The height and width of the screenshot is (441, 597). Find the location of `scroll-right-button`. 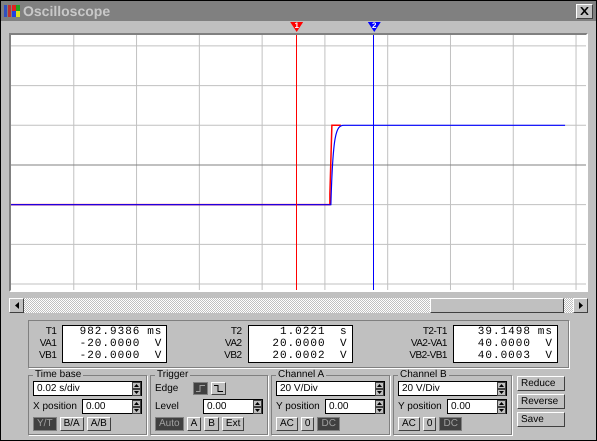

scroll-right-button is located at coordinates (580, 305).